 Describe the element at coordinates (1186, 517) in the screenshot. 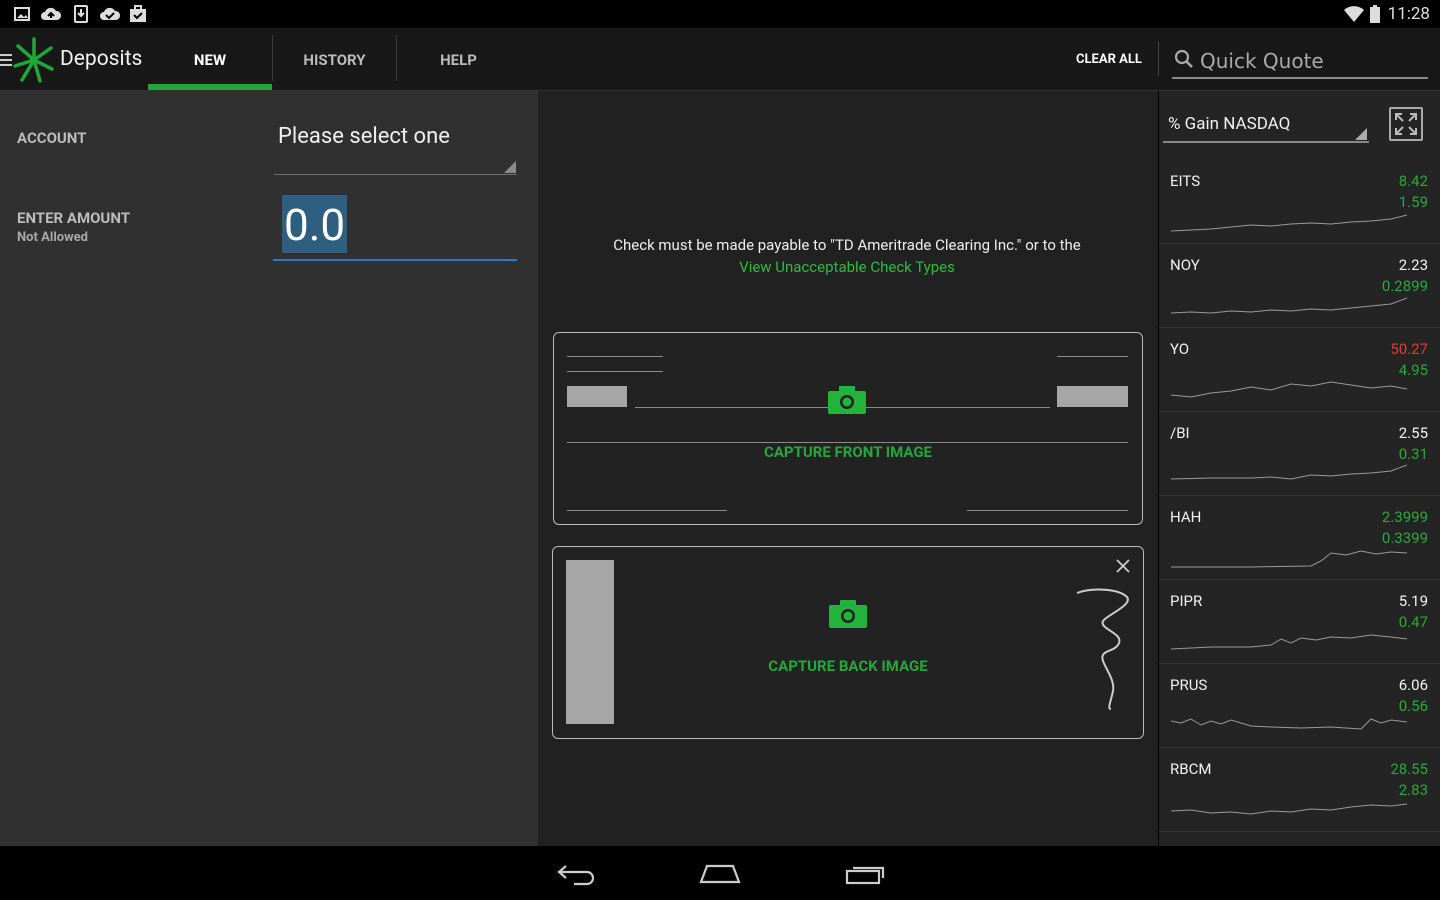

I see `symbol: HAH` at that location.